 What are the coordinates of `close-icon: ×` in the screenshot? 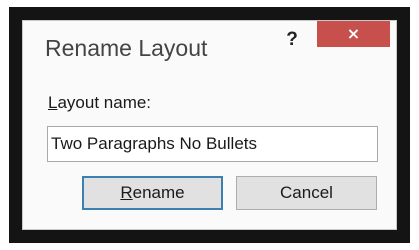 It's located at (353, 33).